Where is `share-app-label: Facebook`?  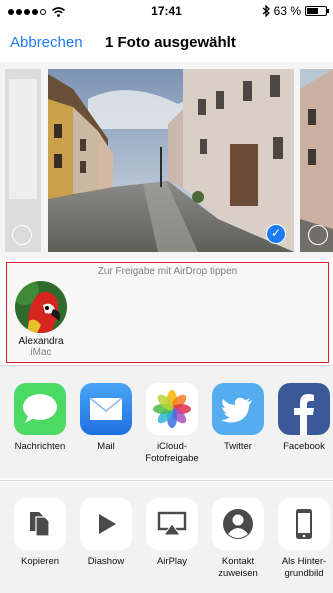
share-app-label: Facebook is located at coordinates (304, 446).